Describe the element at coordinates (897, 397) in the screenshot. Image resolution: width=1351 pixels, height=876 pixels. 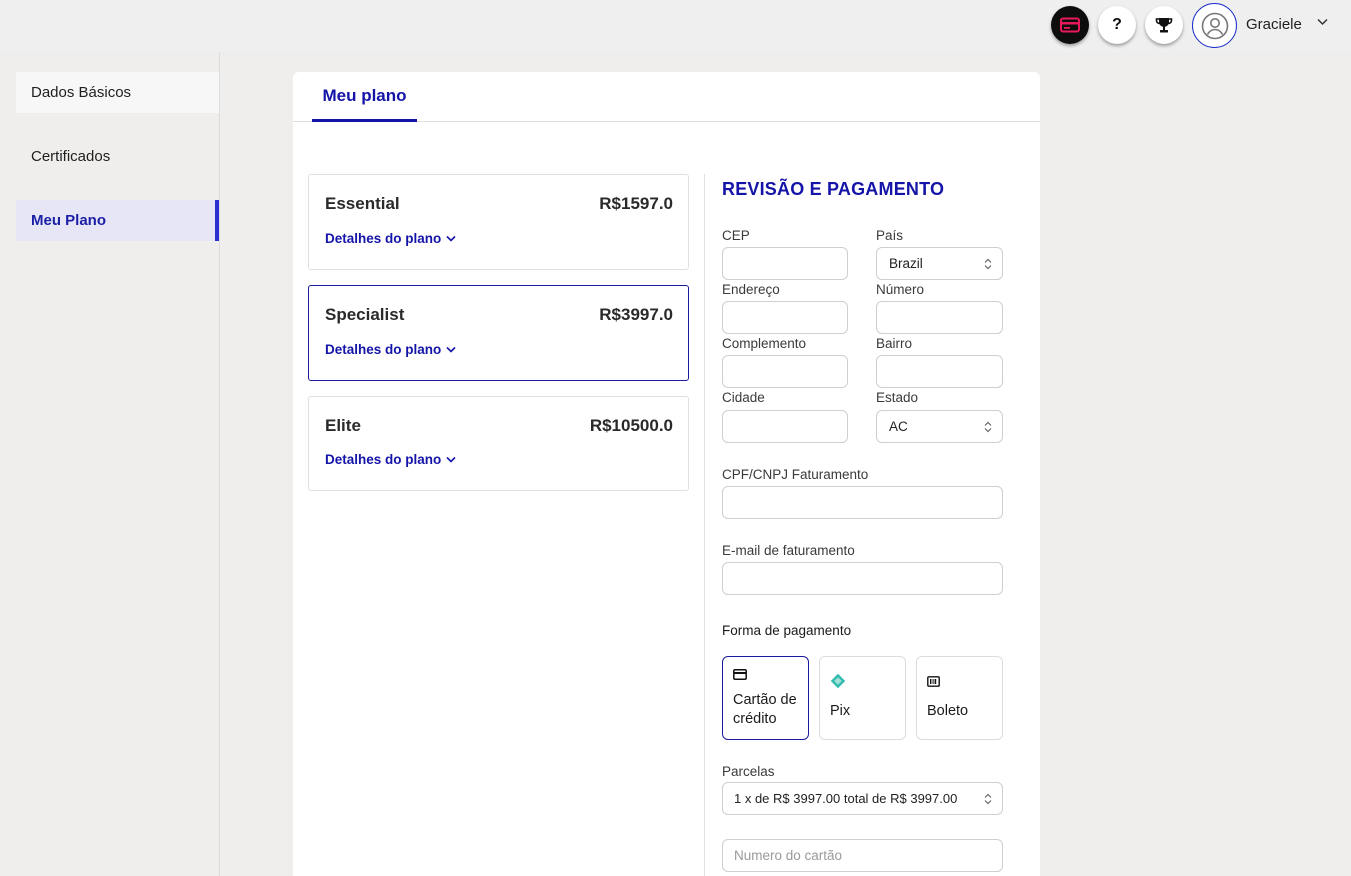
I see `estado-label: Estado` at that location.